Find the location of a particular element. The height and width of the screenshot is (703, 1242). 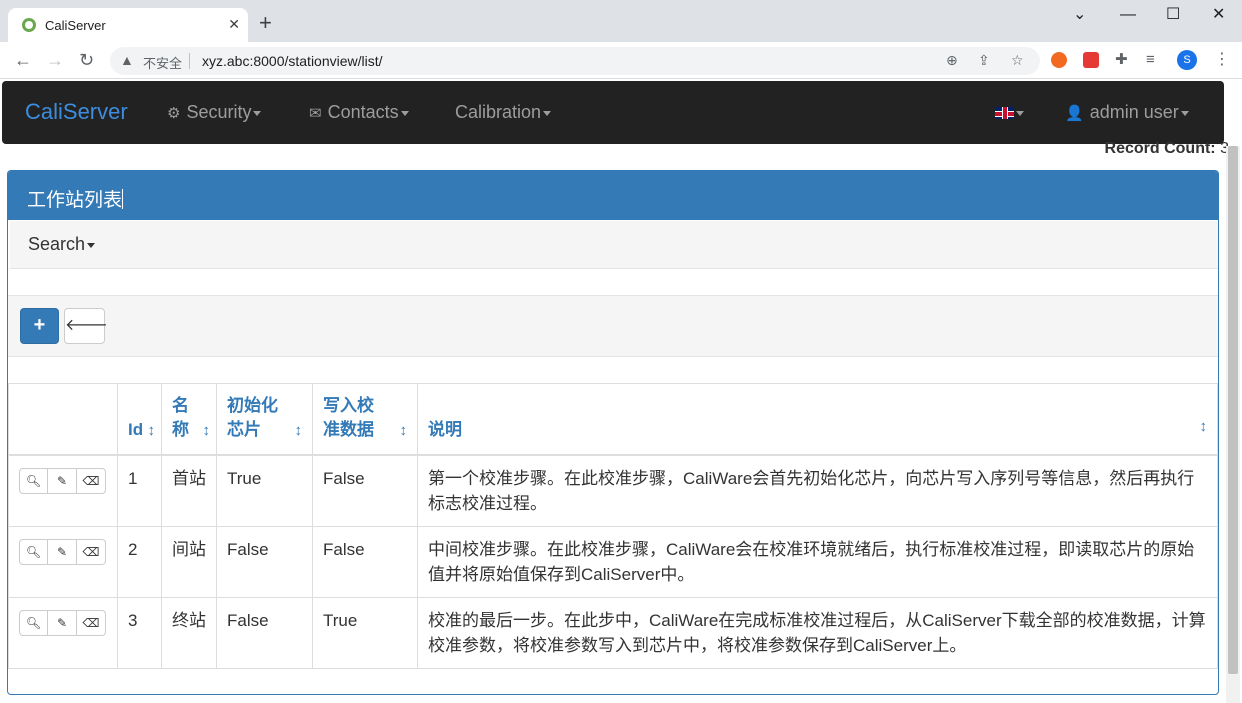

reload-icon: ↻ is located at coordinates (86, 60).